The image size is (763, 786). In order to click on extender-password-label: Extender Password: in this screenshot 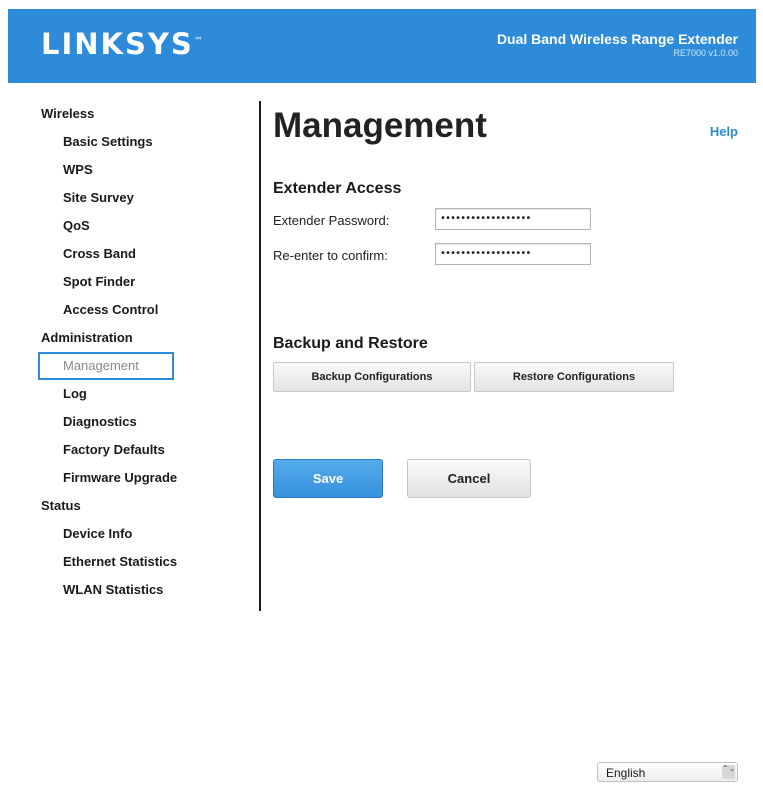, I will do `click(331, 220)`.